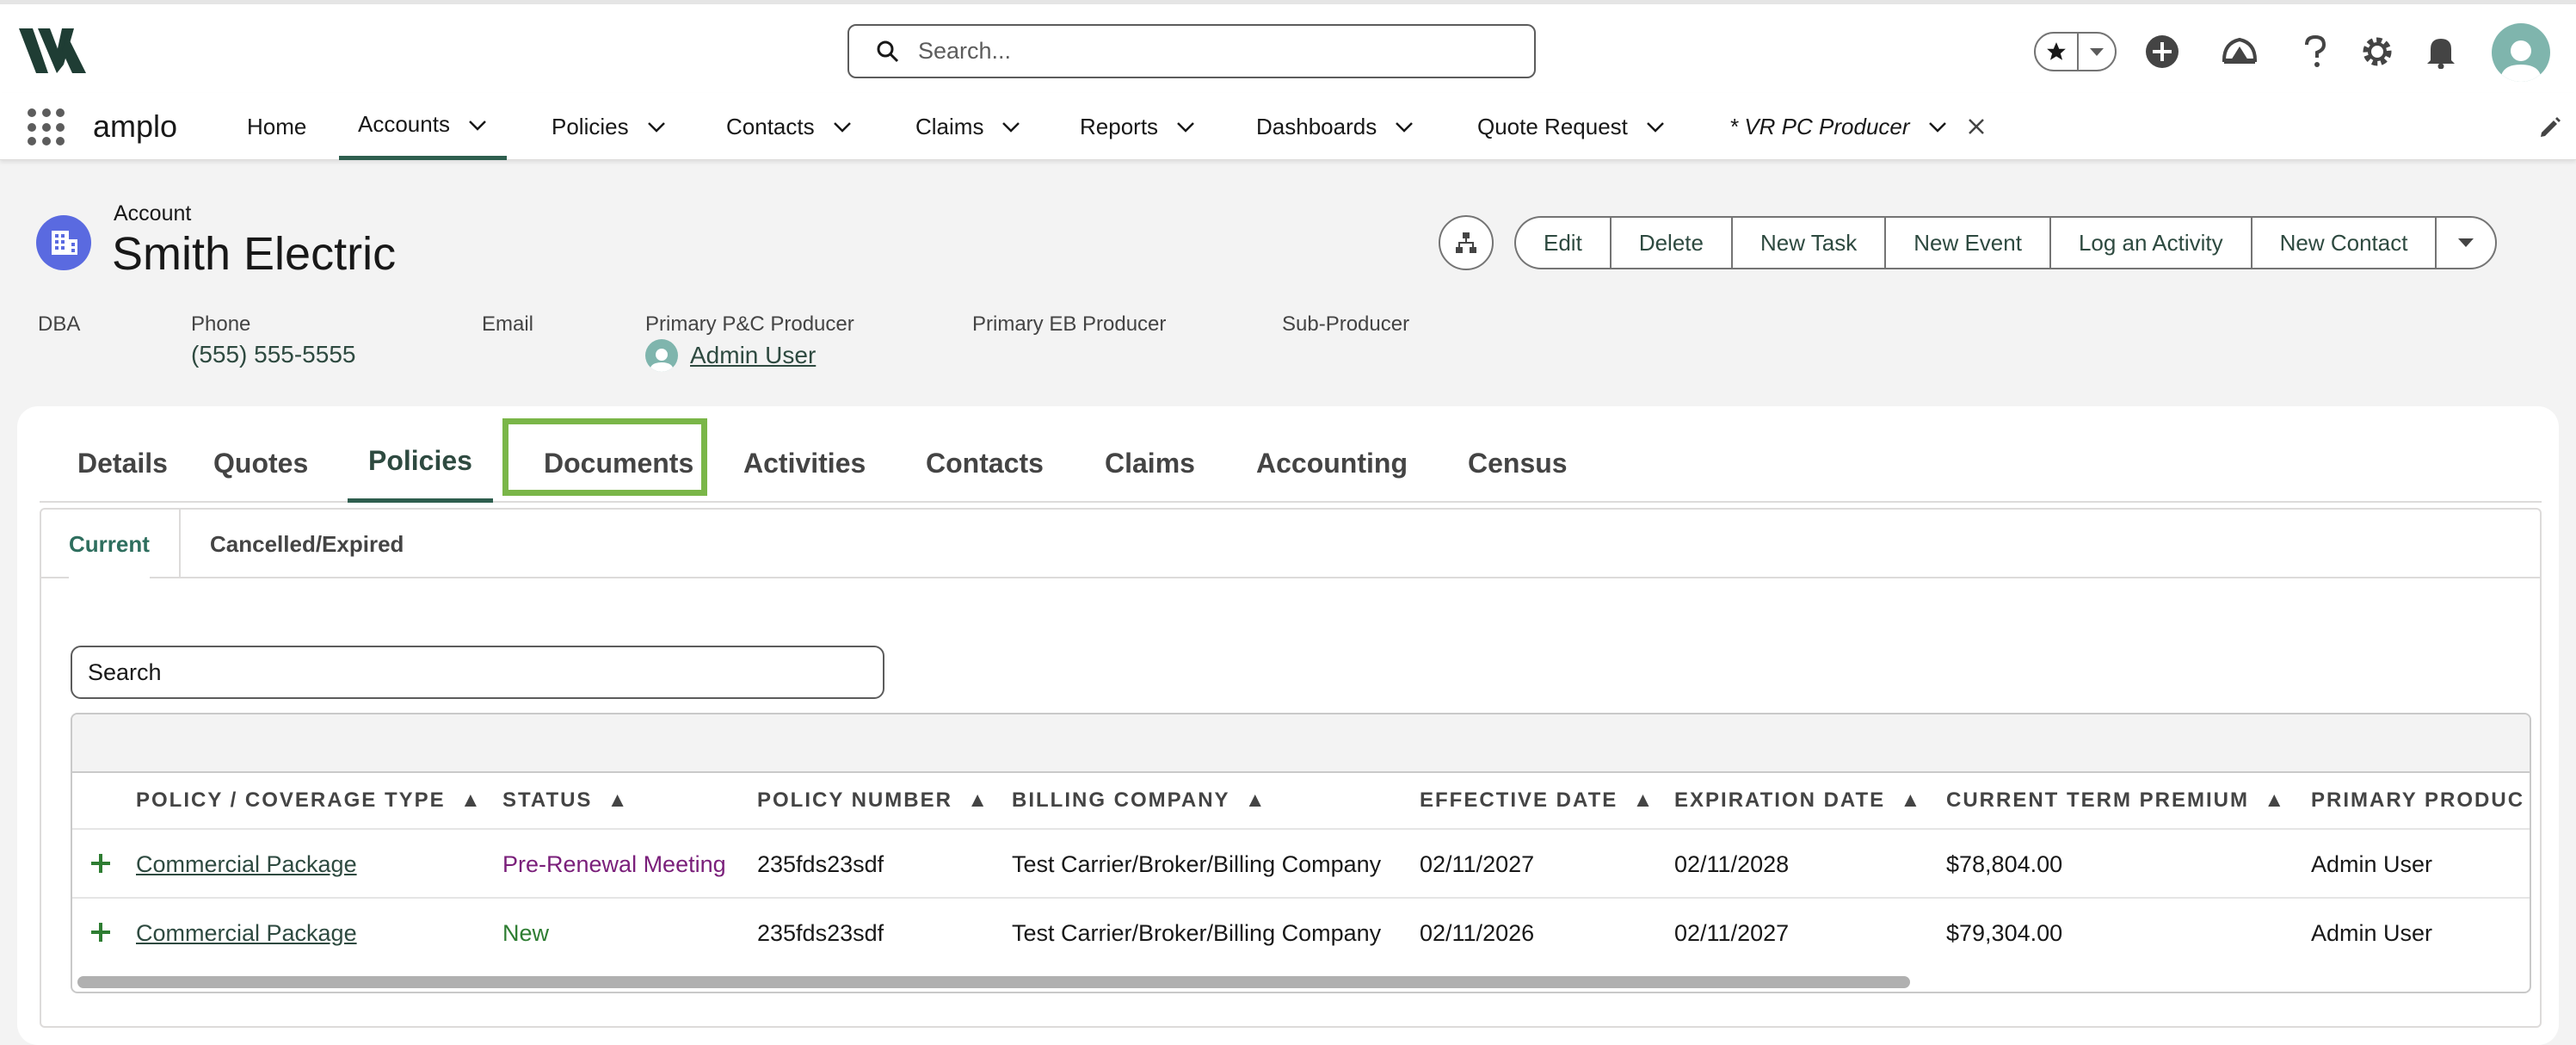 The width and height of the screenshot is (2576, 1045). Describe the element at coordinates (2550, 127) in the screenshot. I see `edit-nav-pencil-icon` at that location.